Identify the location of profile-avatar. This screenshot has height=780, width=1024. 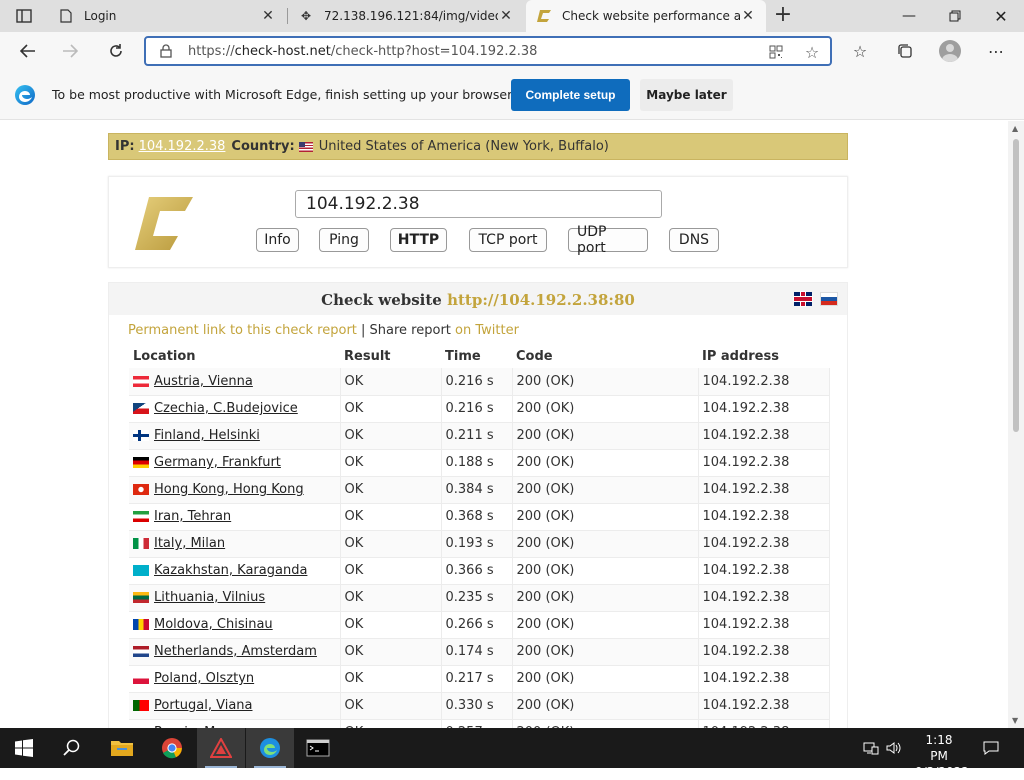
(950, 51).